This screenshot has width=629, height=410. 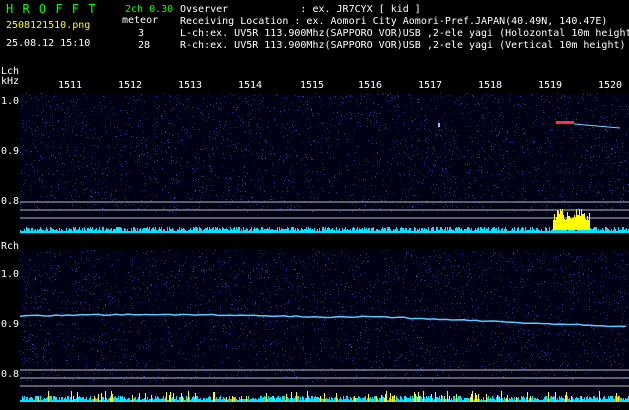 I want to click on lch-ytick-2: 0.9, so click(x=10, y=151).